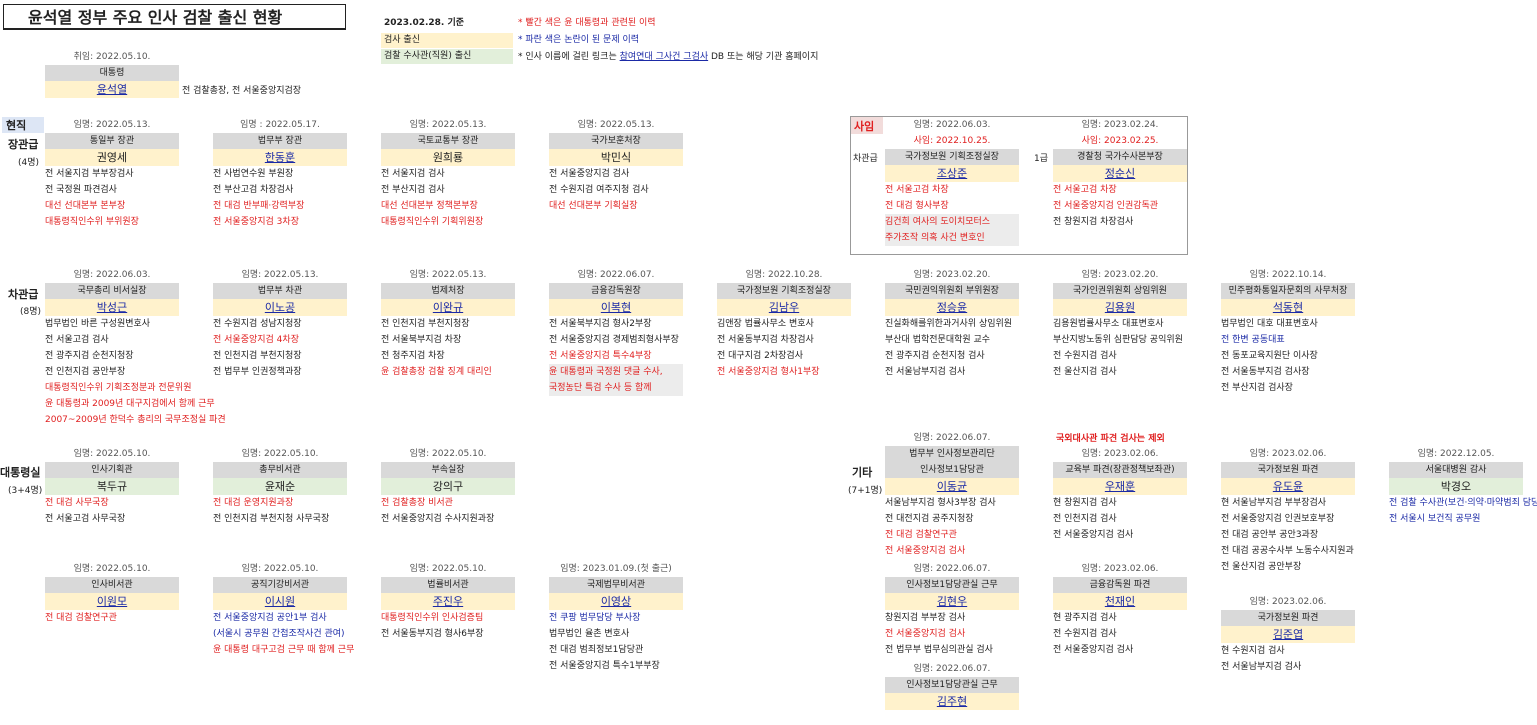 The height and width of the screenshot is (725, 1537). Describe the element at coordinates (952, 238) in the screenshot. I see `career-item: 주가조작 의혹 사건 변호인` at that location.